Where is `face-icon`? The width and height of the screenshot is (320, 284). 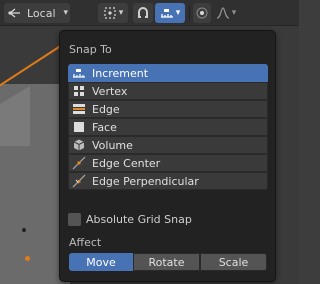
face-icon is located at coordinates (79, 127).